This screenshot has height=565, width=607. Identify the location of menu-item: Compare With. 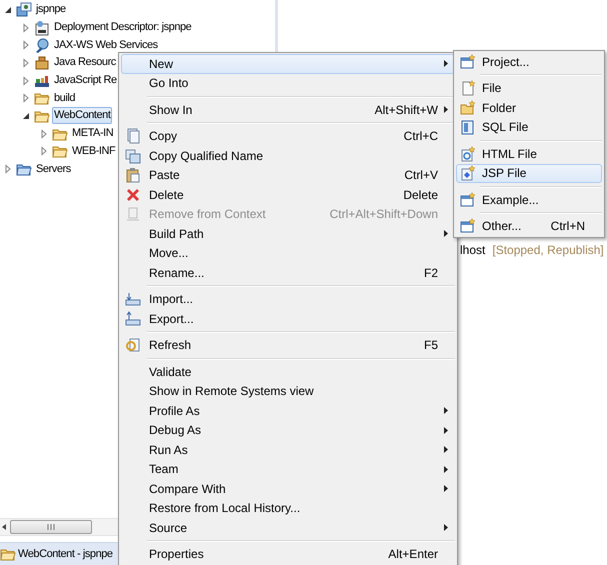
(288, 488).